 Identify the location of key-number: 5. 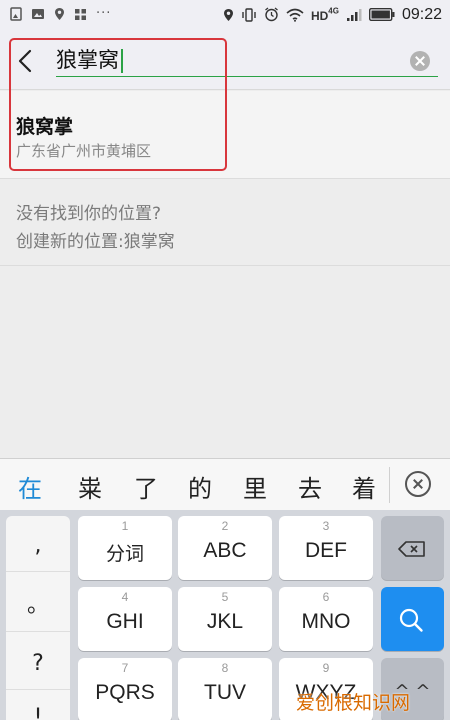
(225, 597).